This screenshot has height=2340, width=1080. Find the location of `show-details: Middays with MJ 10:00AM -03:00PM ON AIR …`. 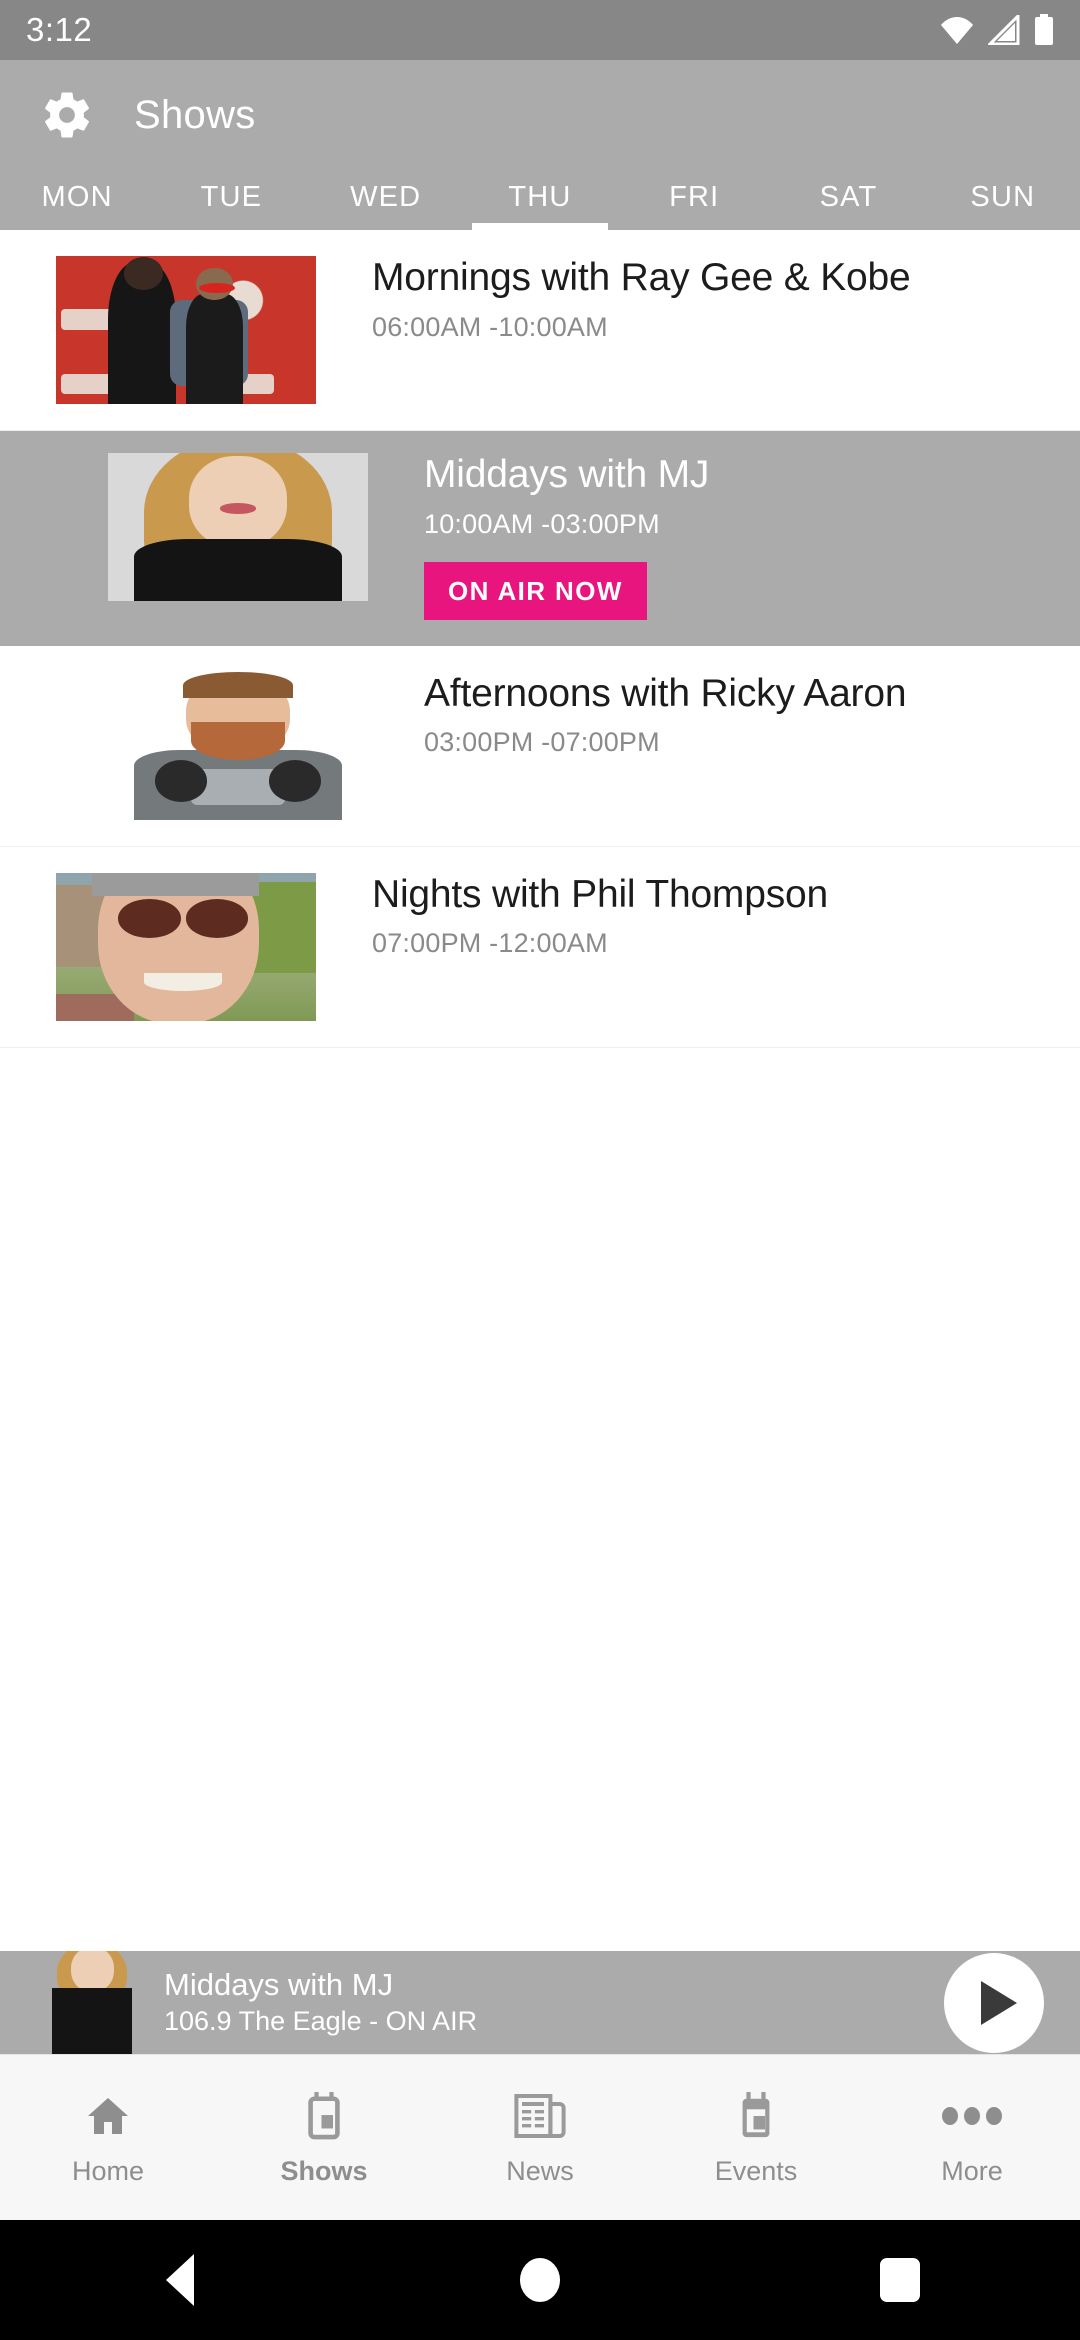

show-details: Middays with MJ 10:00AM -03:00PM ON AIR … is located at coordinates (752, 536).